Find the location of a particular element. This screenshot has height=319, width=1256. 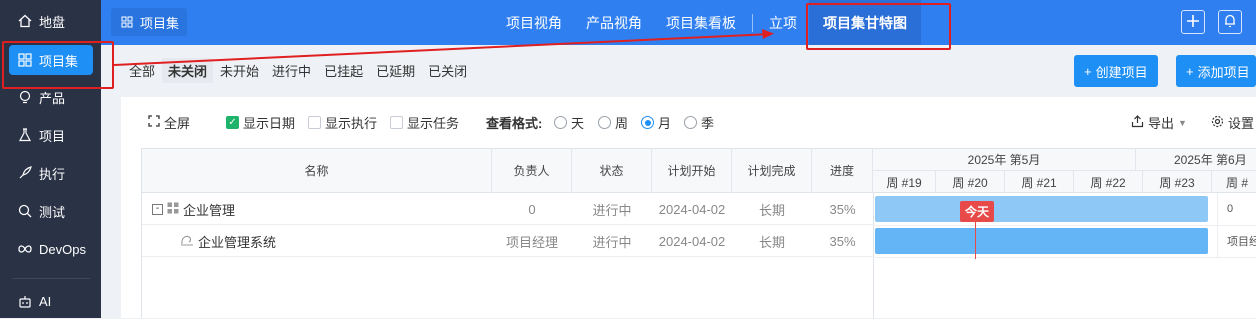

header-status: 状态 is located at coordinates (612, 171).